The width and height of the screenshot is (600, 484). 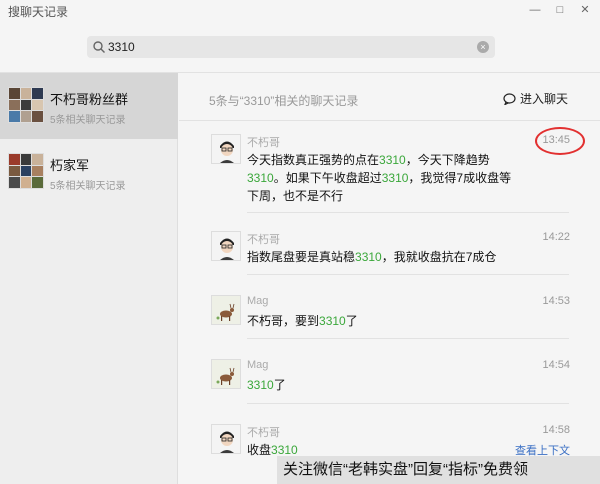 I want to click on window-title: 搜聊天记录, so click(x=38, y=12).